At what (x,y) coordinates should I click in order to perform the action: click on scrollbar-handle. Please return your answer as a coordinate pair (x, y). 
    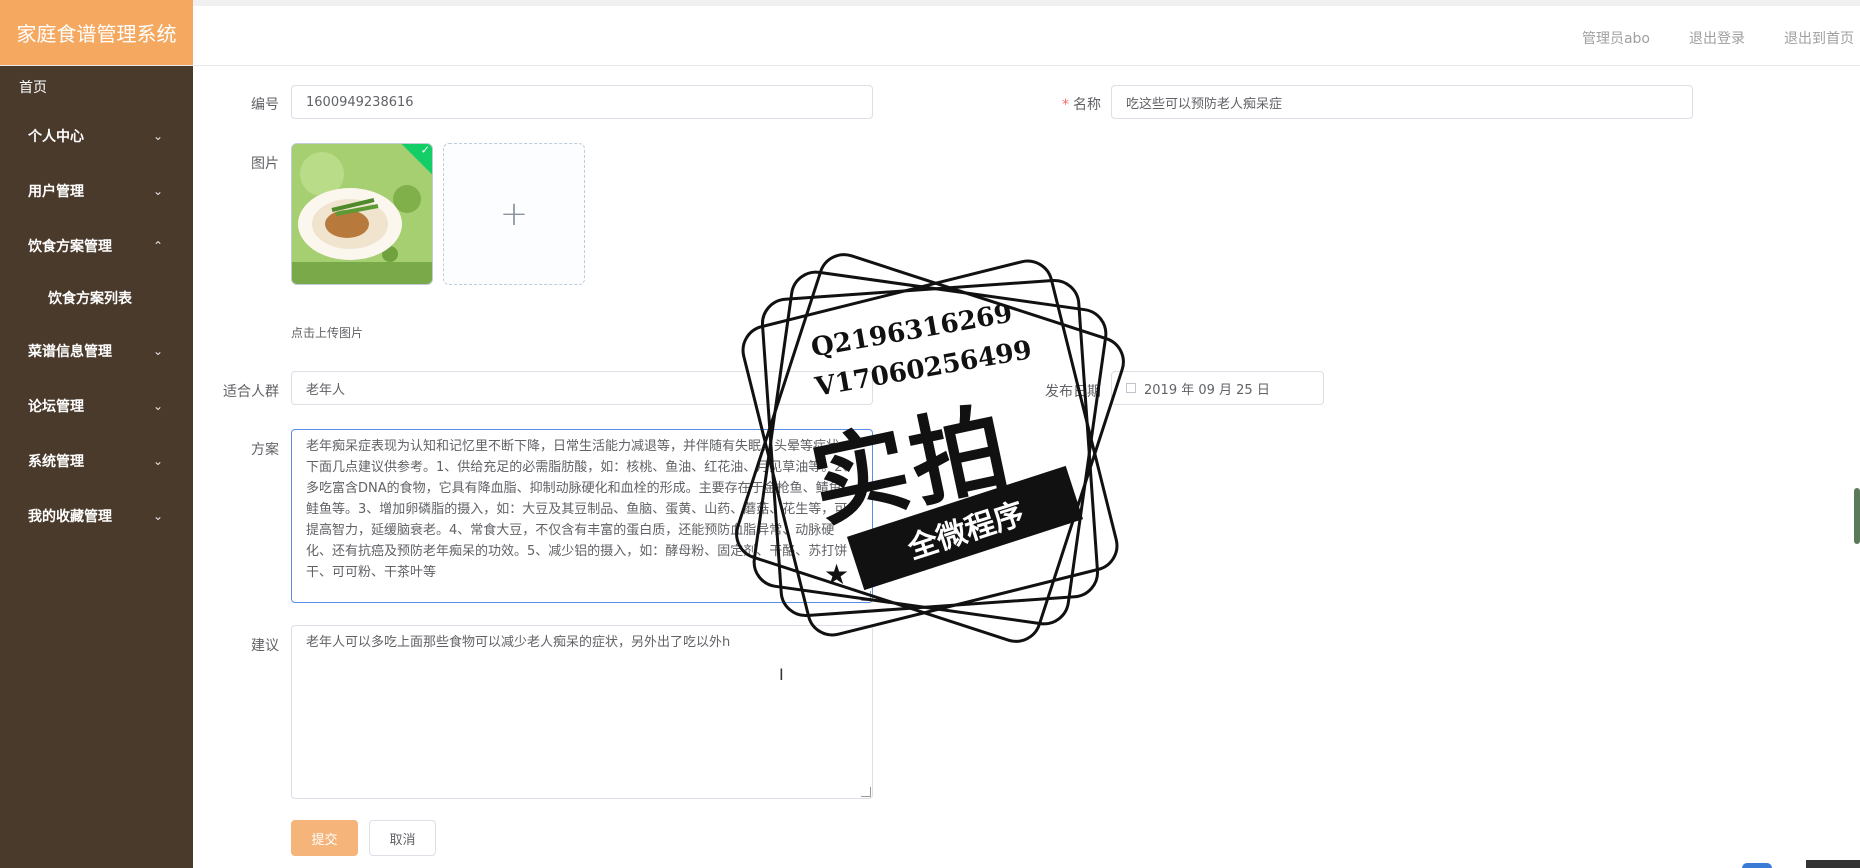
    Looking at the image, I should click on (1857, 516).